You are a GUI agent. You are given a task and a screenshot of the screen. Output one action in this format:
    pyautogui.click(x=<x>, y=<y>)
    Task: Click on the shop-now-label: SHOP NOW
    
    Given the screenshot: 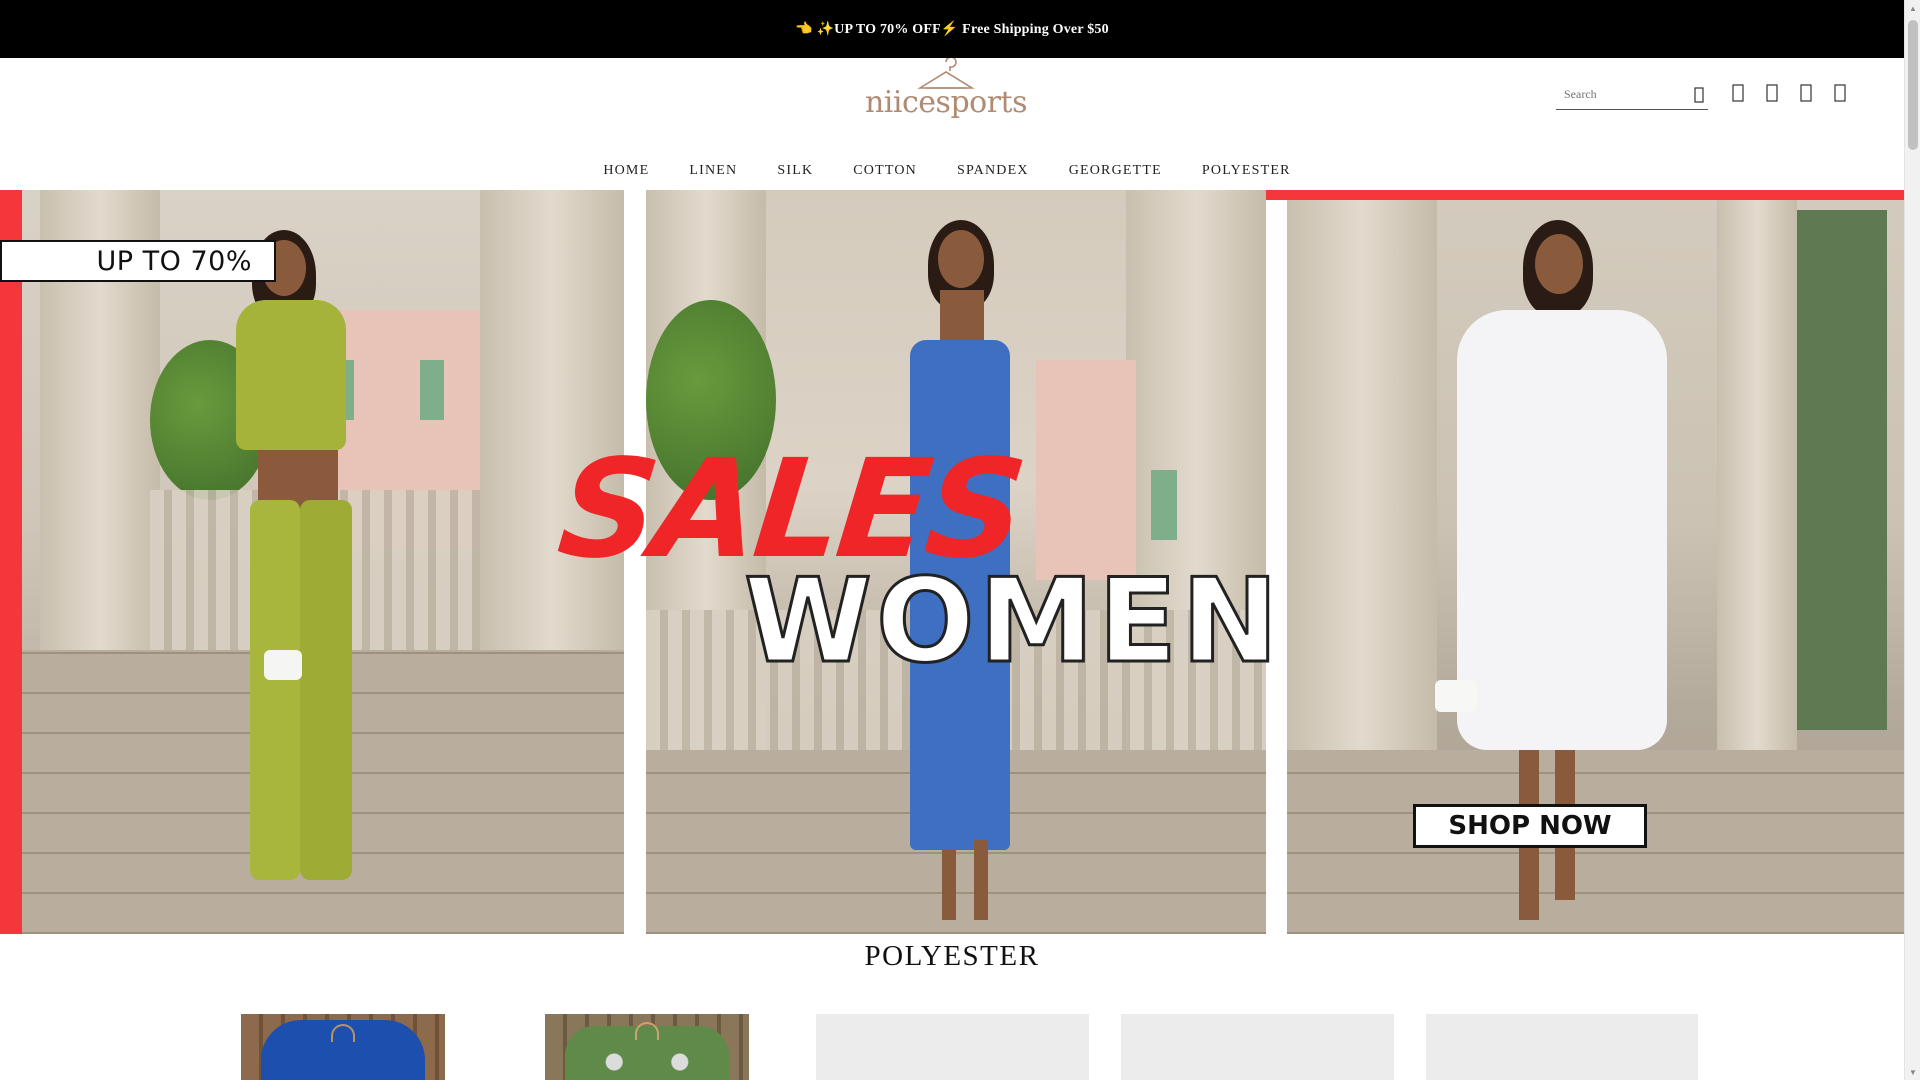 What is the action you would take?
    pyautogui.click(x=1530, y=826)
    